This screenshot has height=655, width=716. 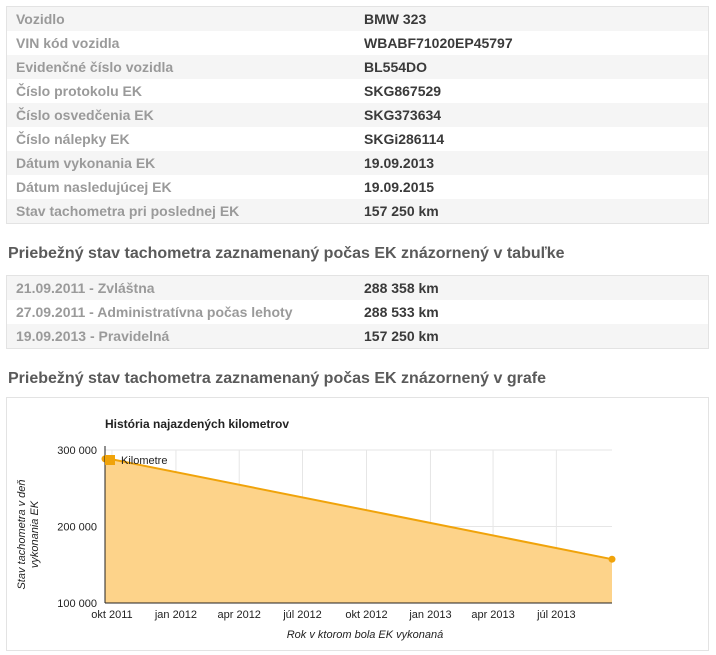 What do you see at coordinates (302, 615) in the screenshot?
I see `x-tick-label: júl 2012` at bounding box center [302, 615].